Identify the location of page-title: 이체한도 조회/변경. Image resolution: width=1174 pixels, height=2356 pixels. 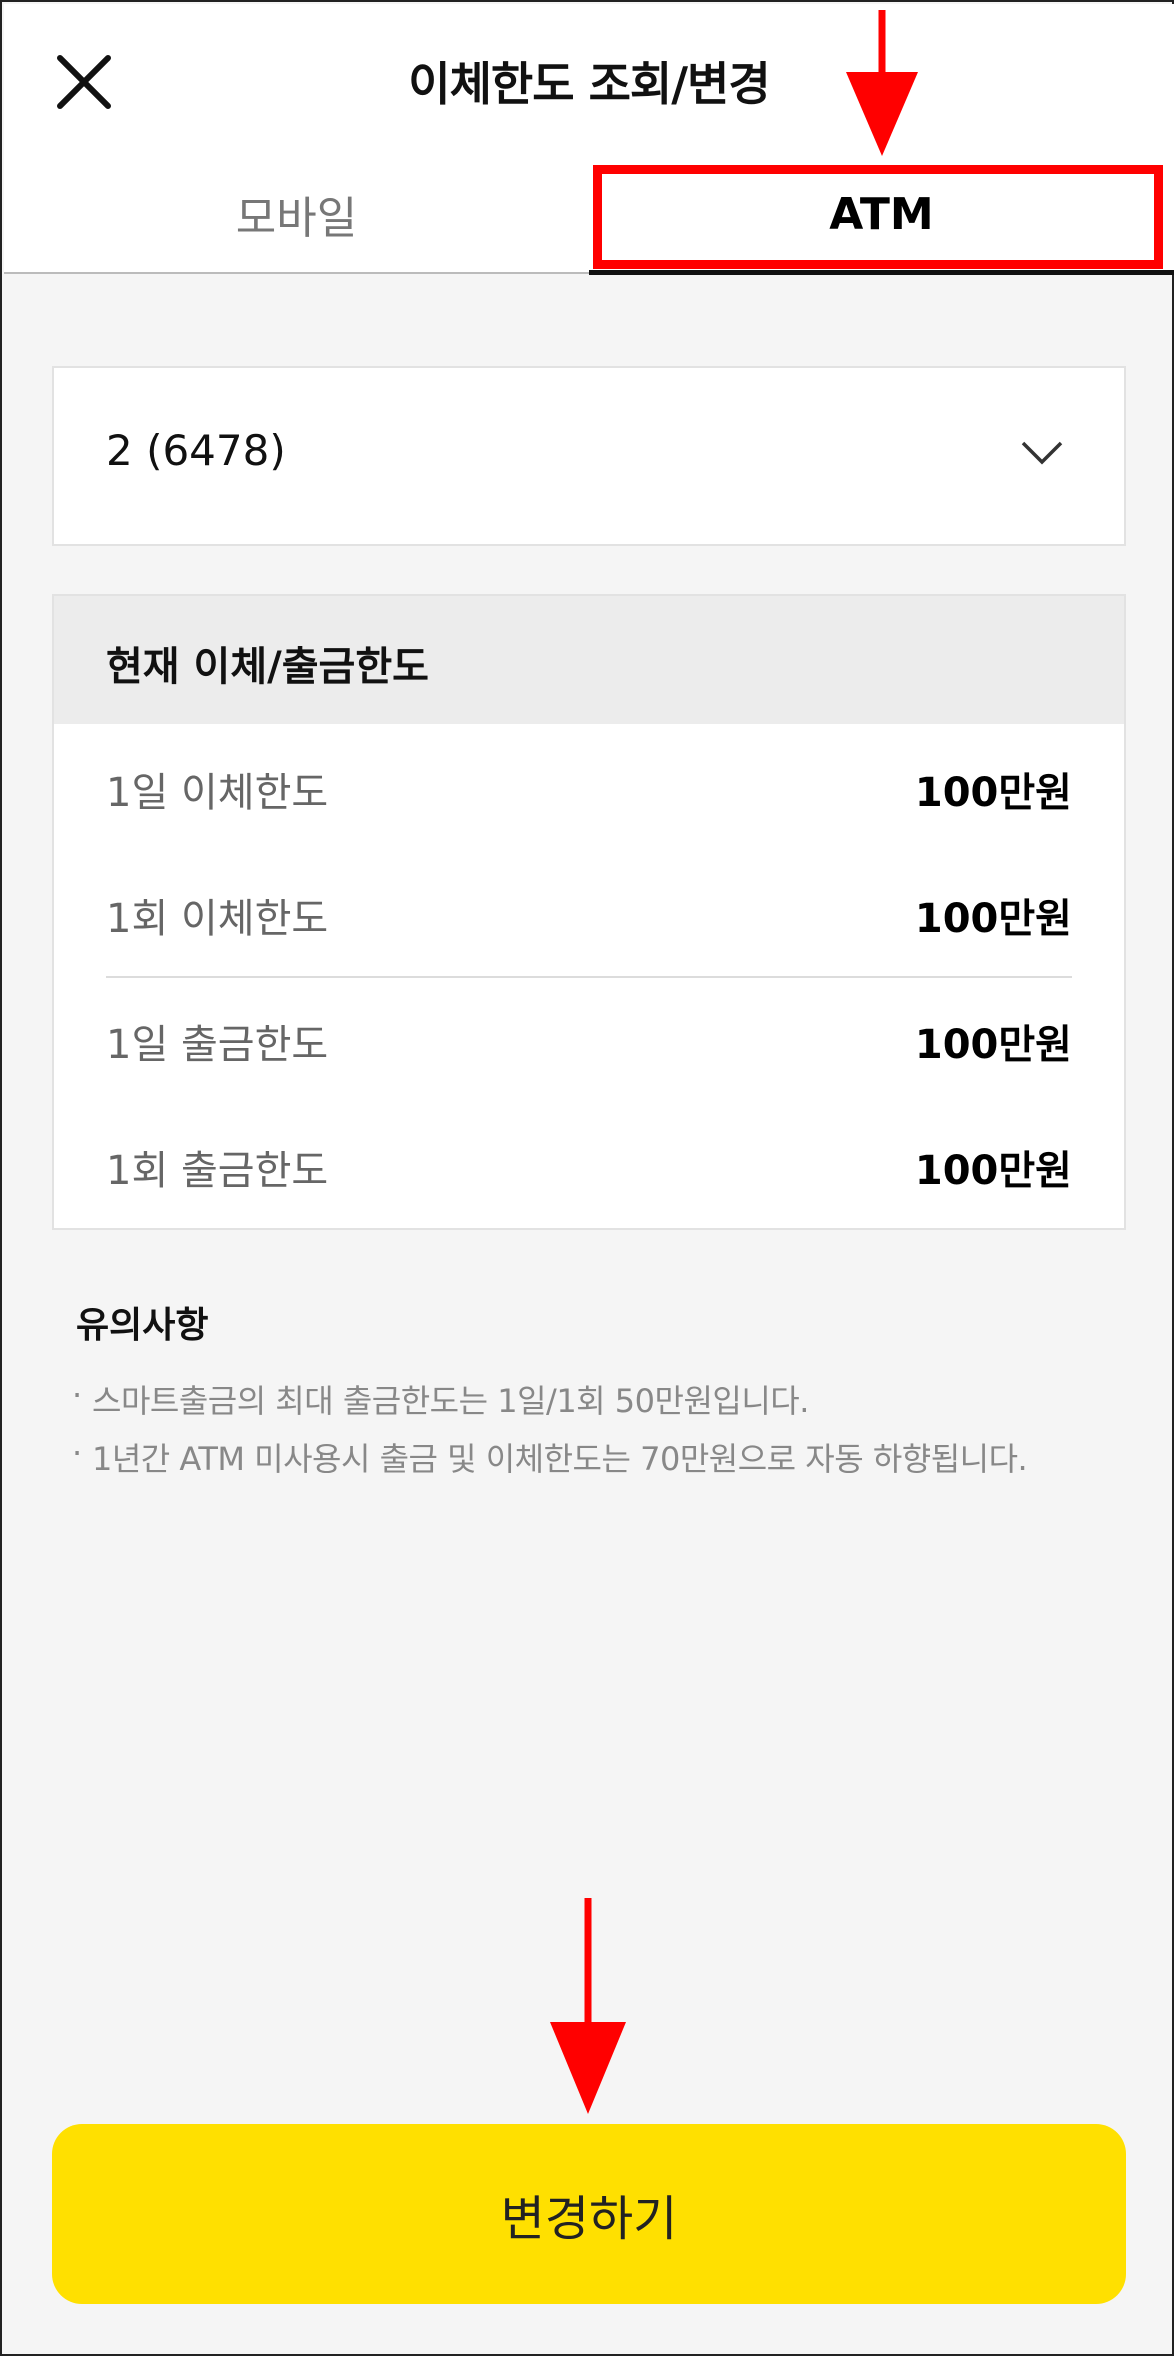
(589, 84).